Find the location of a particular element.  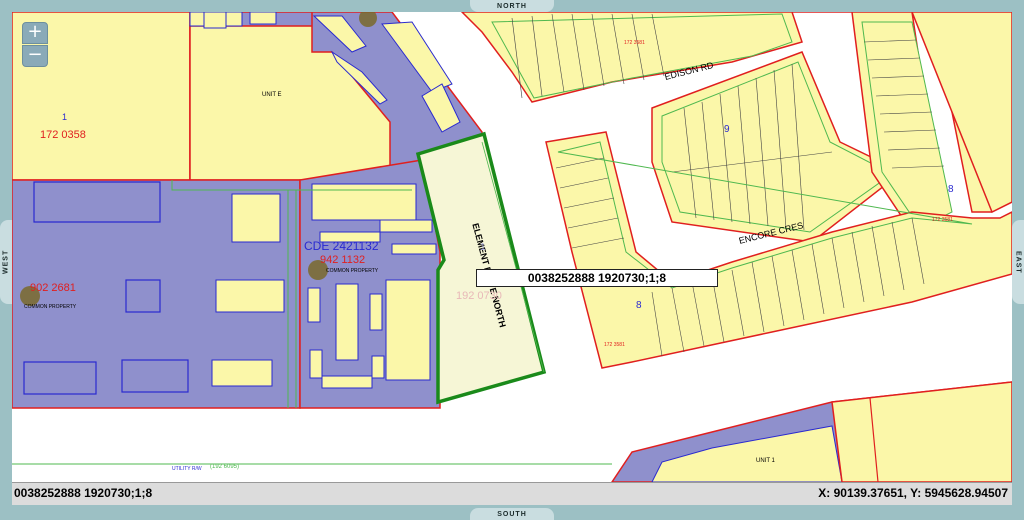

building-m is located at coordinates (347, 322).